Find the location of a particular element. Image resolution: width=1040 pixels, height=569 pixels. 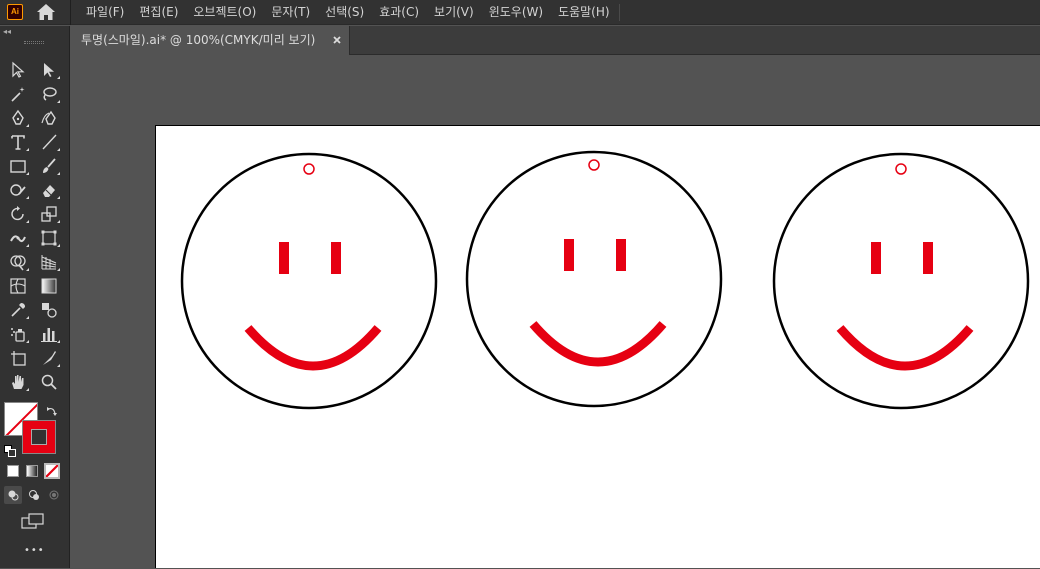

menu-view: 보기(V) is located at coordinates (457, 12).